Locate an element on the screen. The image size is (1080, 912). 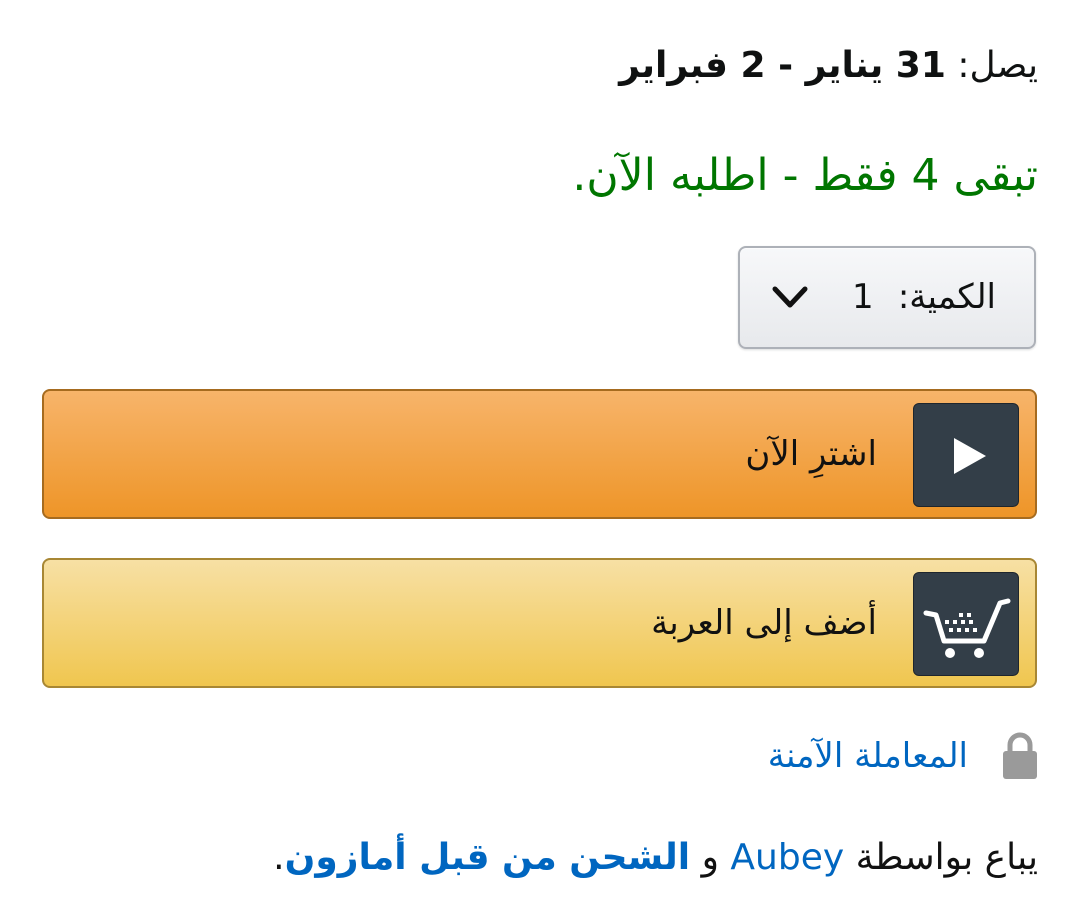
add-to-cart-button: أضف إلى العربة is located at coordinates (539, 623).